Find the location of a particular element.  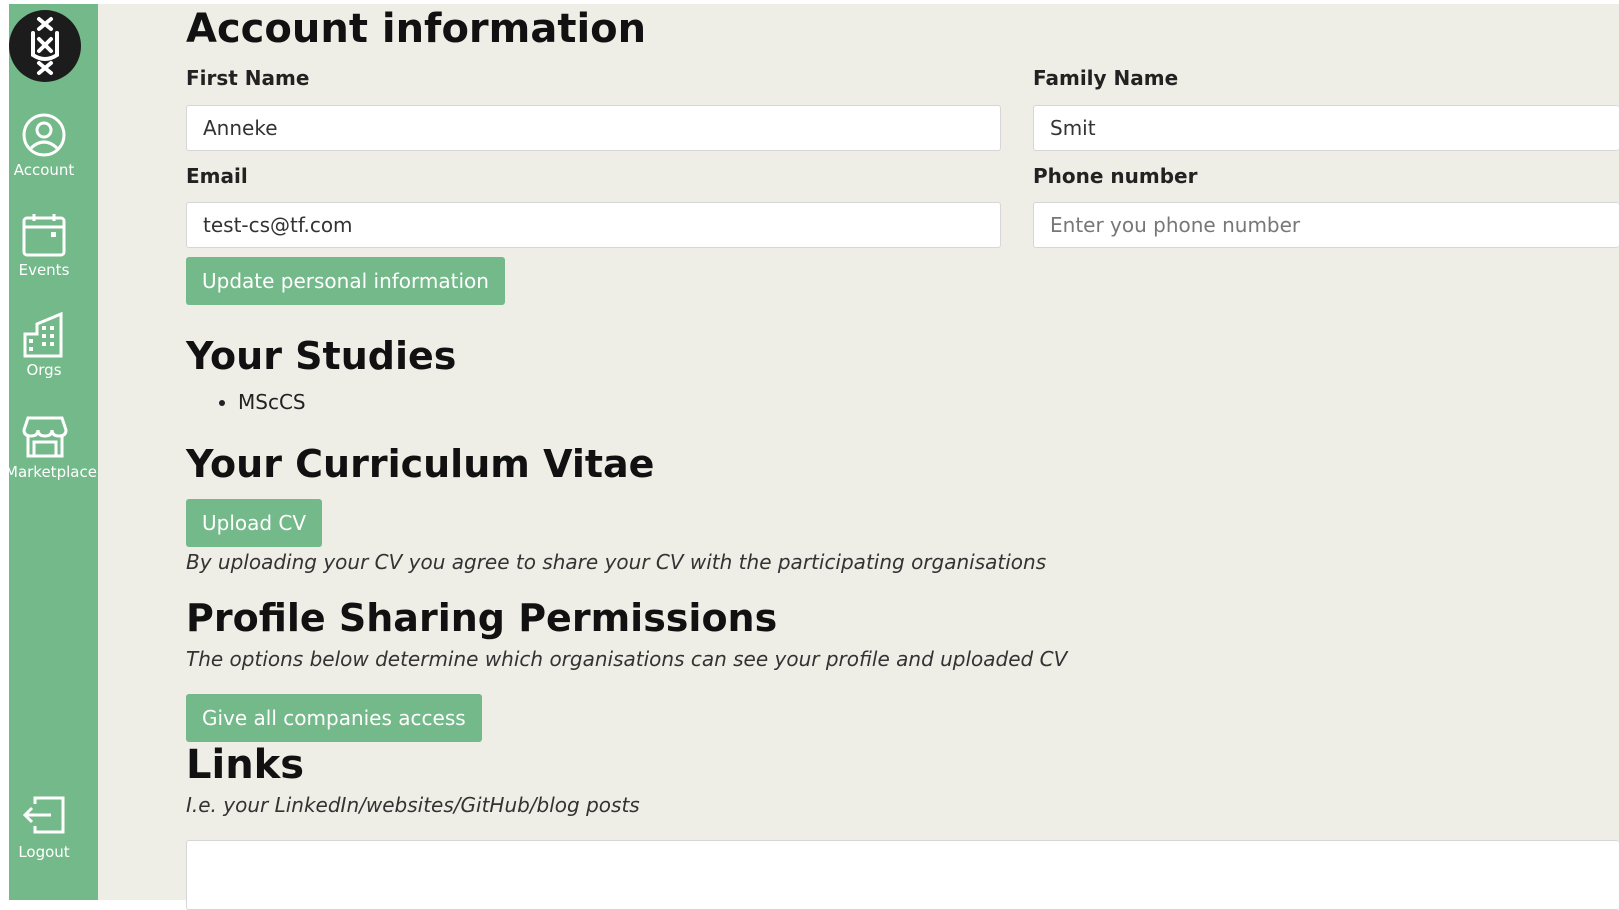

sidebar-item-account: Account is located at coordinates (44, 145).